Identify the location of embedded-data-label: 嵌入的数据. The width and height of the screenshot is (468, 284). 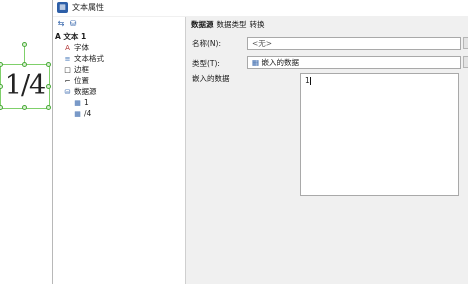
(211, 78).